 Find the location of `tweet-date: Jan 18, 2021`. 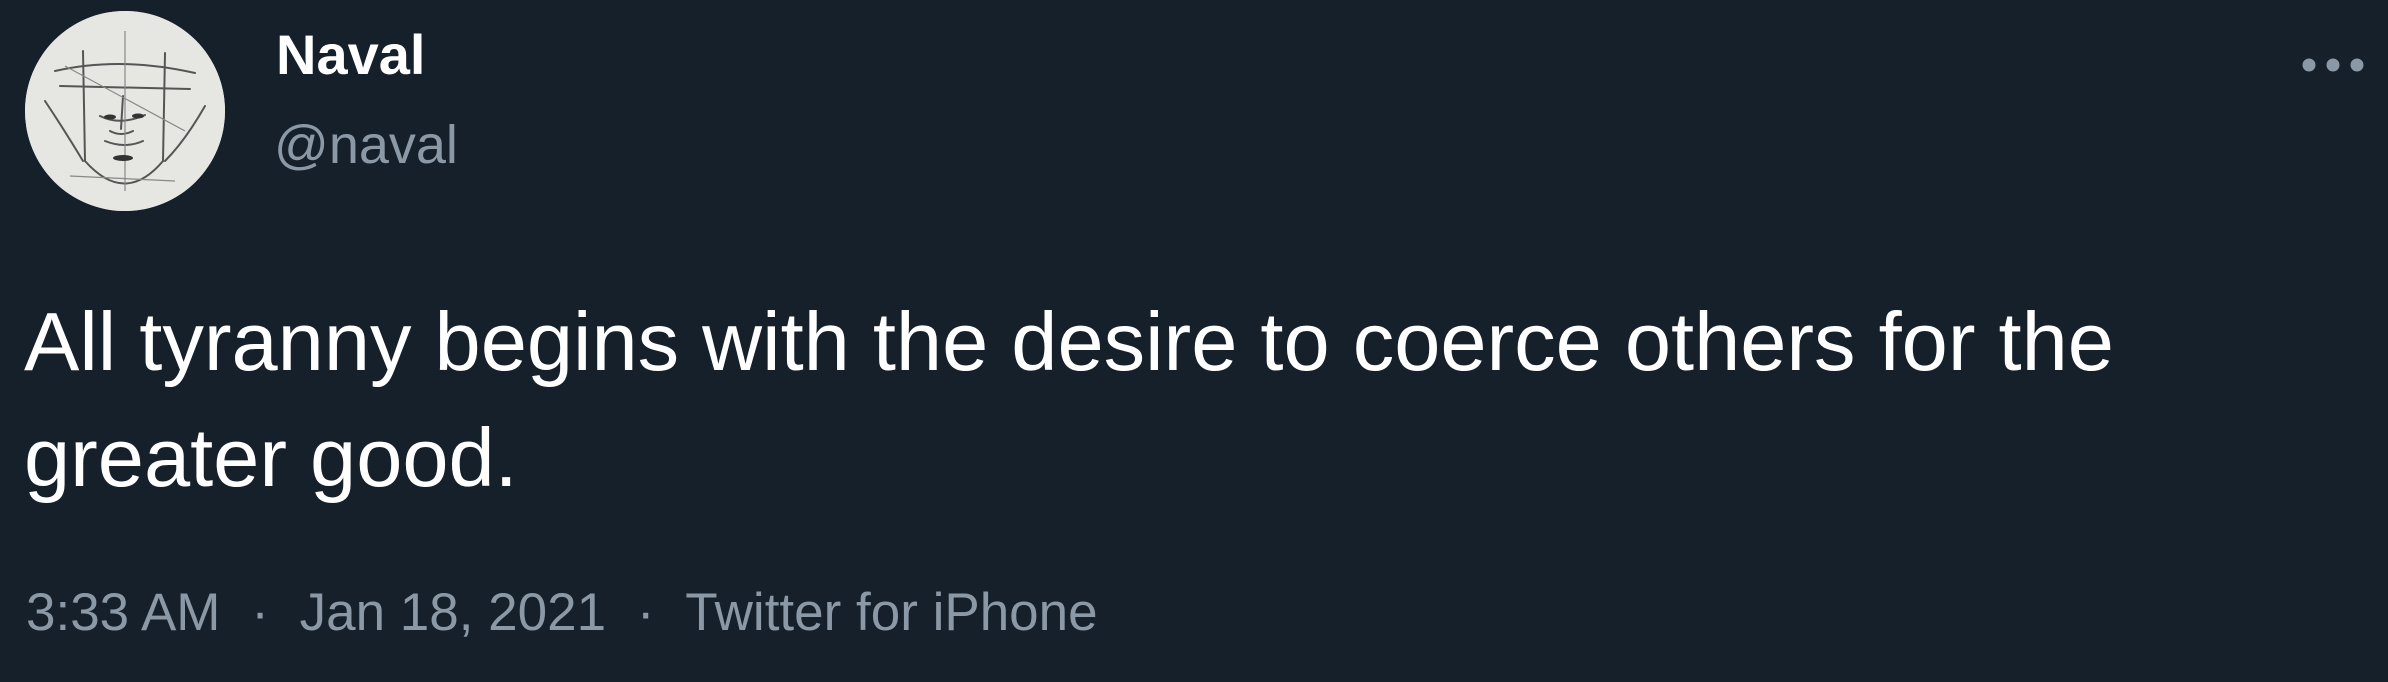

tweet-date: Jan 18, 2021 is located at coordinates (453, 612).